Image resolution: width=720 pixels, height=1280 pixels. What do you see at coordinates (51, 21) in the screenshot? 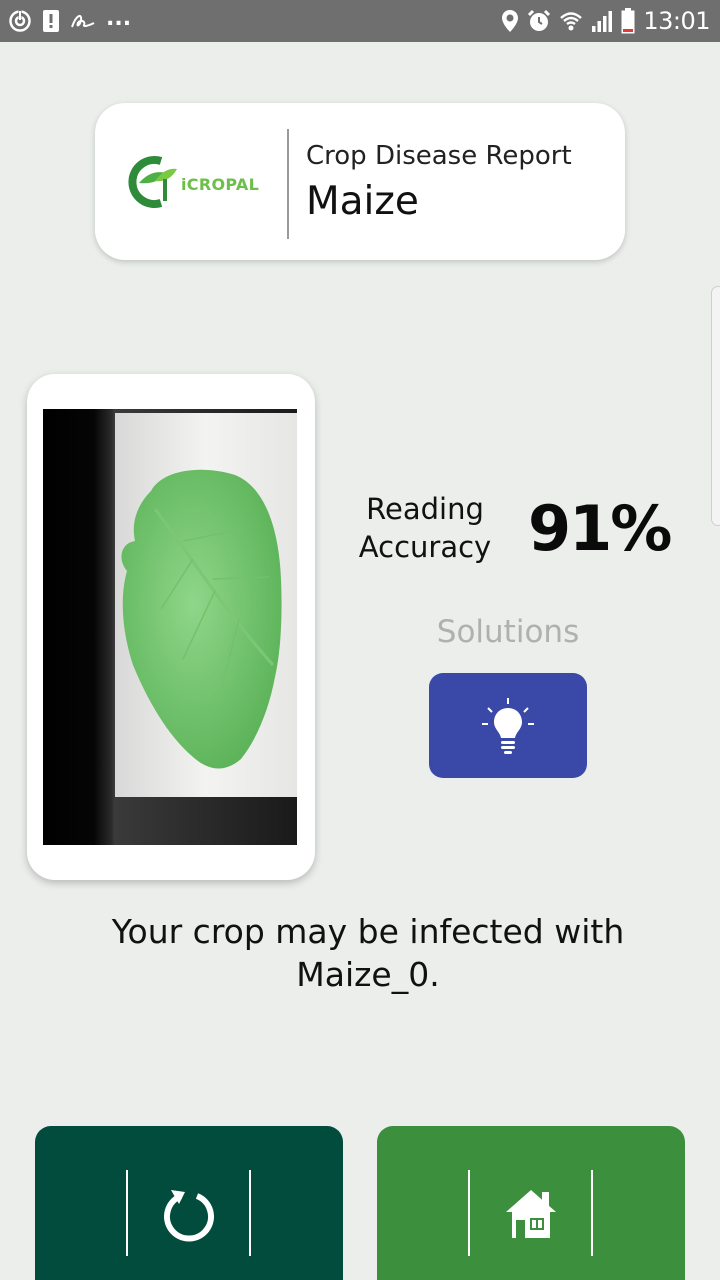
I see `alert-icon` at bounding box center [51, 21].